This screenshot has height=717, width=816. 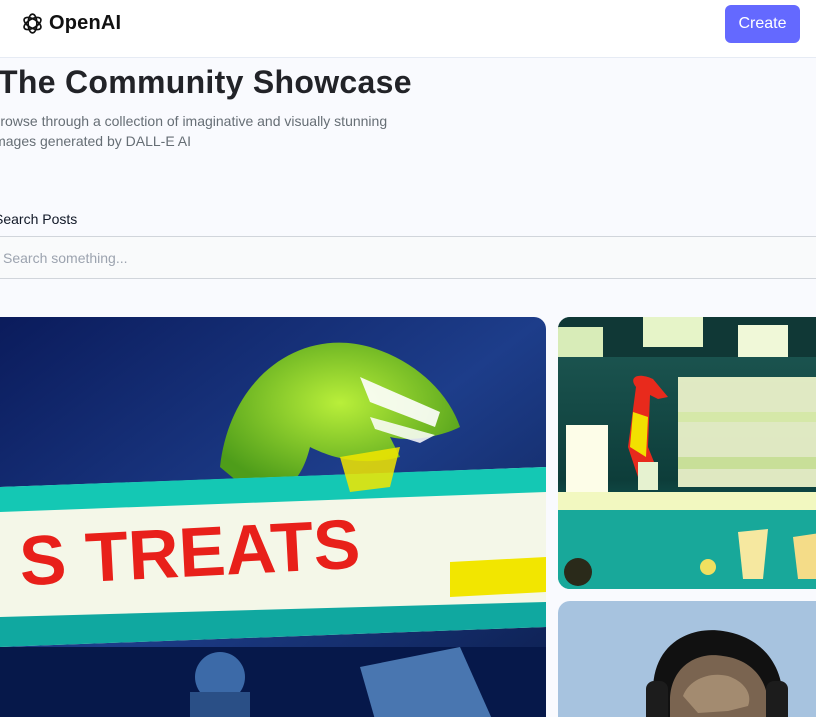 I want to click on header: OpenAI Create, so click(x=408, y=29).